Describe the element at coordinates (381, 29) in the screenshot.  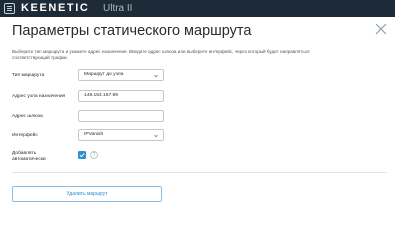
I see `close-icon` at that location.